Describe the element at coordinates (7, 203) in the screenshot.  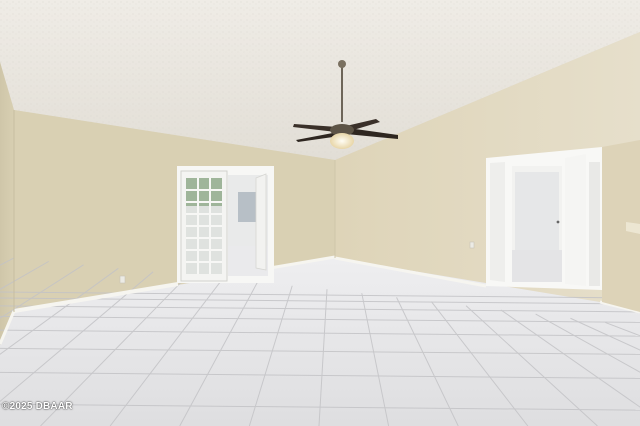
I see `left-wall` at that location.